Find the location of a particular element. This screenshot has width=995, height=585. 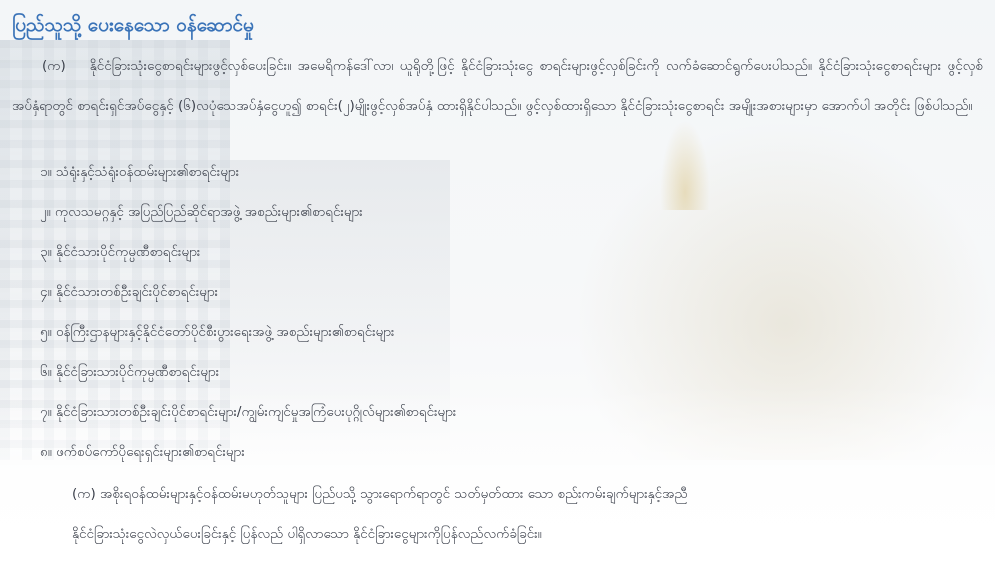

list-item: ၃။ နိုင်ငံသားပိုင်ကုမ္ပဏီစာရင်းများ is located at coordinates (120, 252).